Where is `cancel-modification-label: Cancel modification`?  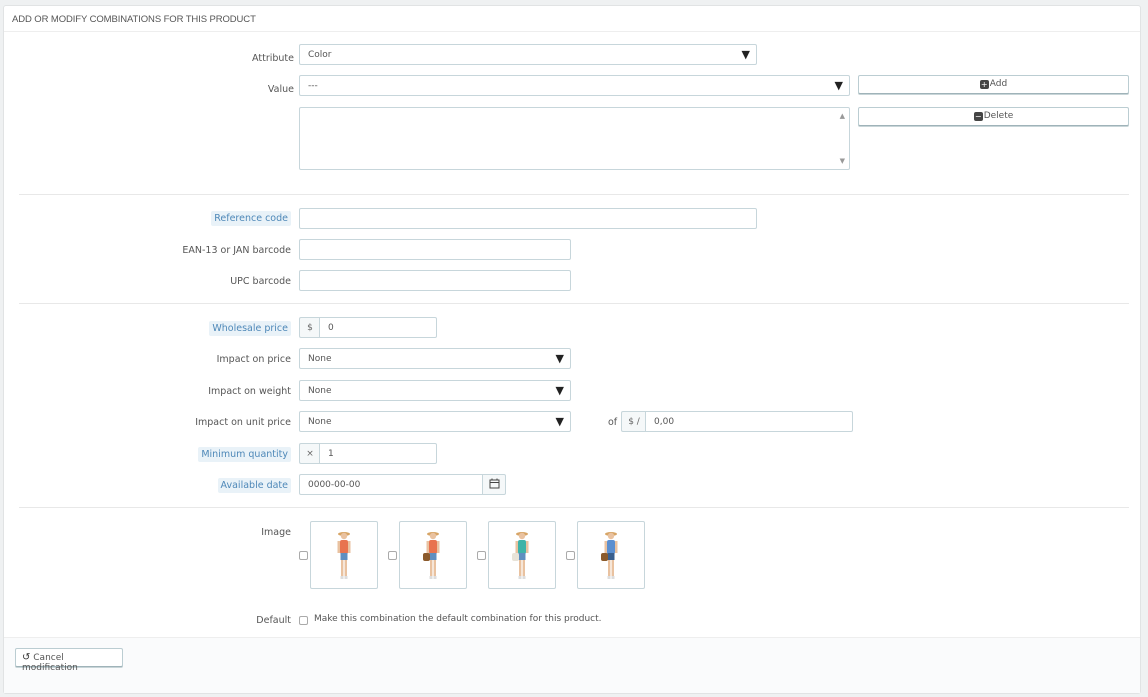 cancel-modification-label: Cancel modification is located at coordinates (50, 663).